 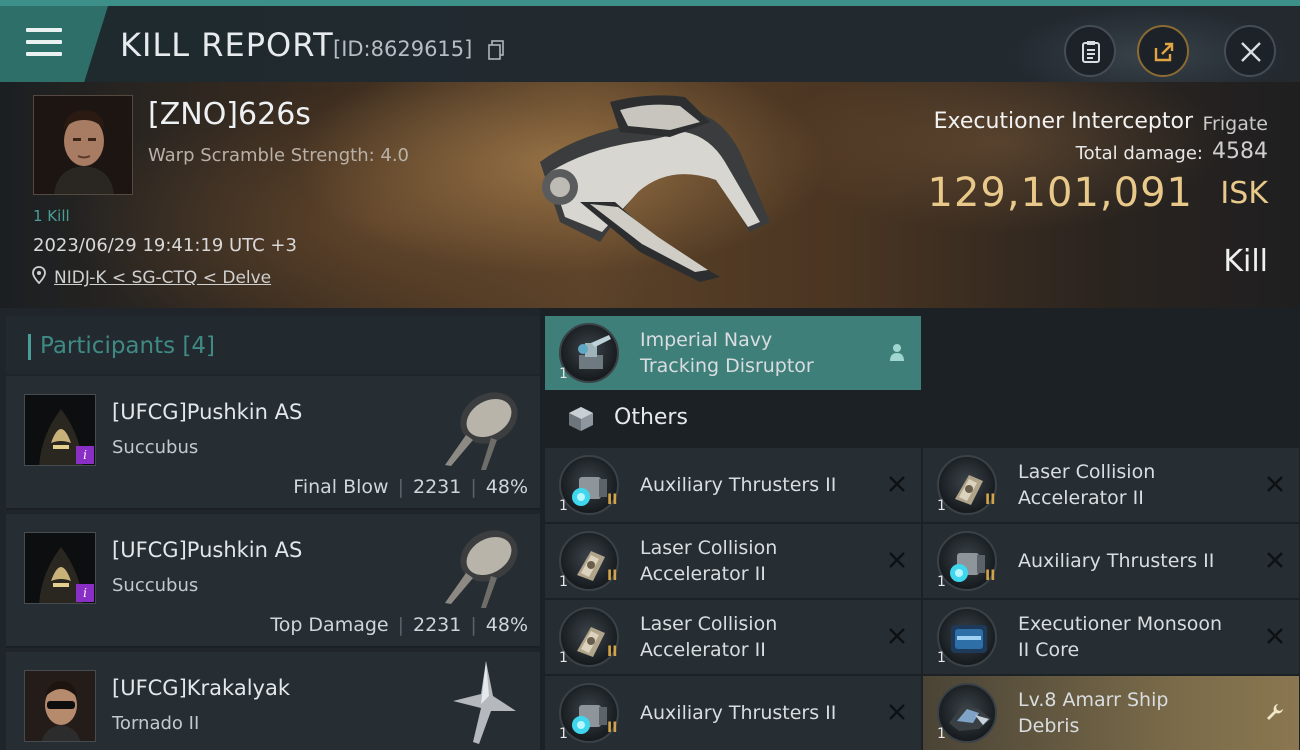 I want to click on isk-value: 129,101,091, so click(x=1060, y=193).